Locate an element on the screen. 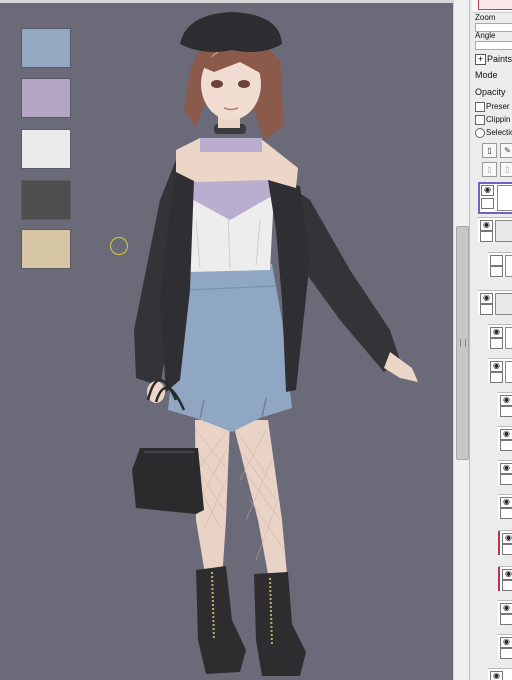 The height and width of the screenshot is (680, 512). opacity-label: Opacity is located at coordinates (490, 92).